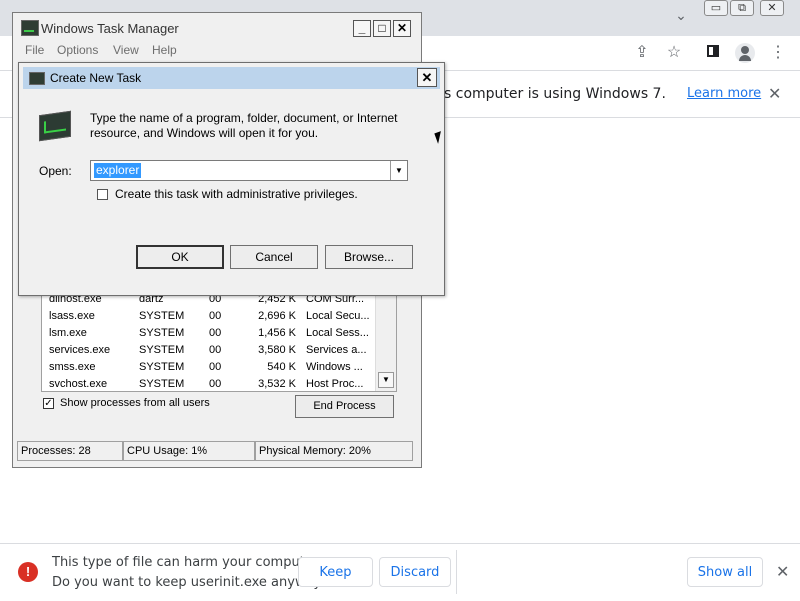 The height and width of the screenshot is (601, 800). Describe the element at coordinates (231, 78) in the screenshot. I see `dialog-titlebar: Create New Task ✕` at that location.